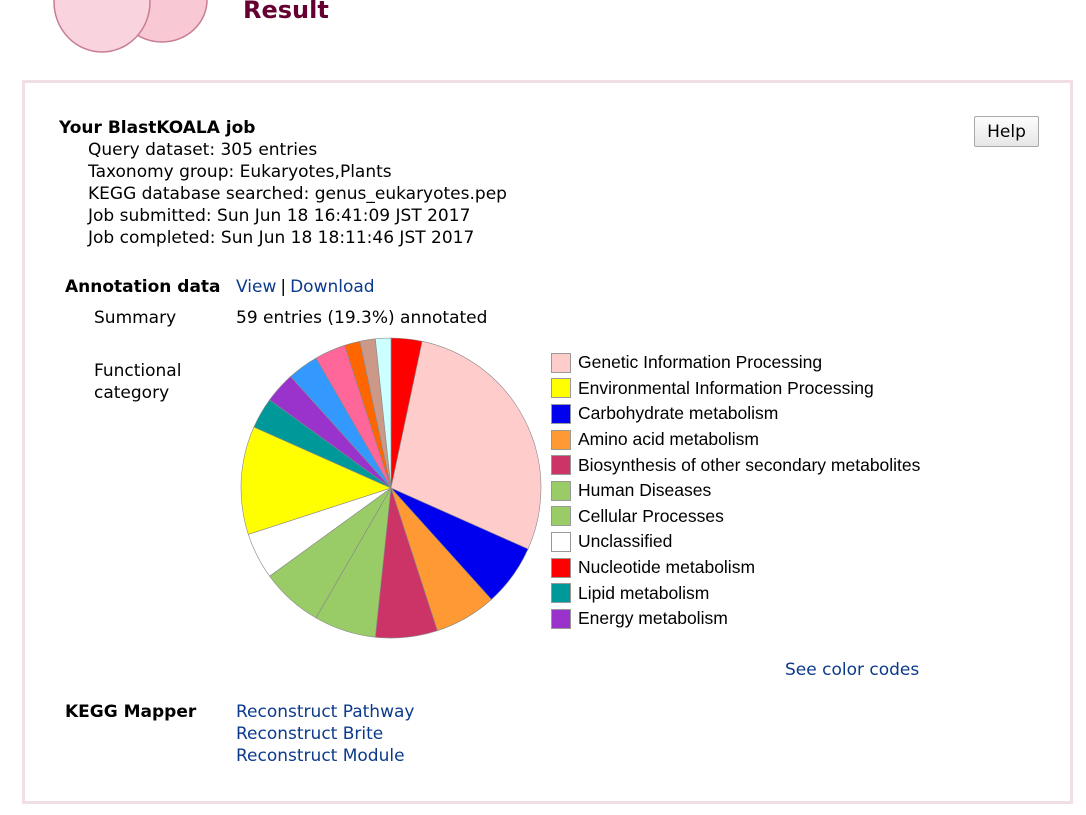  What do you see at coordinates (741, 517) in the screenshot?
I see `legend-item: Cellular Processes` at bounding box center [741, 517].